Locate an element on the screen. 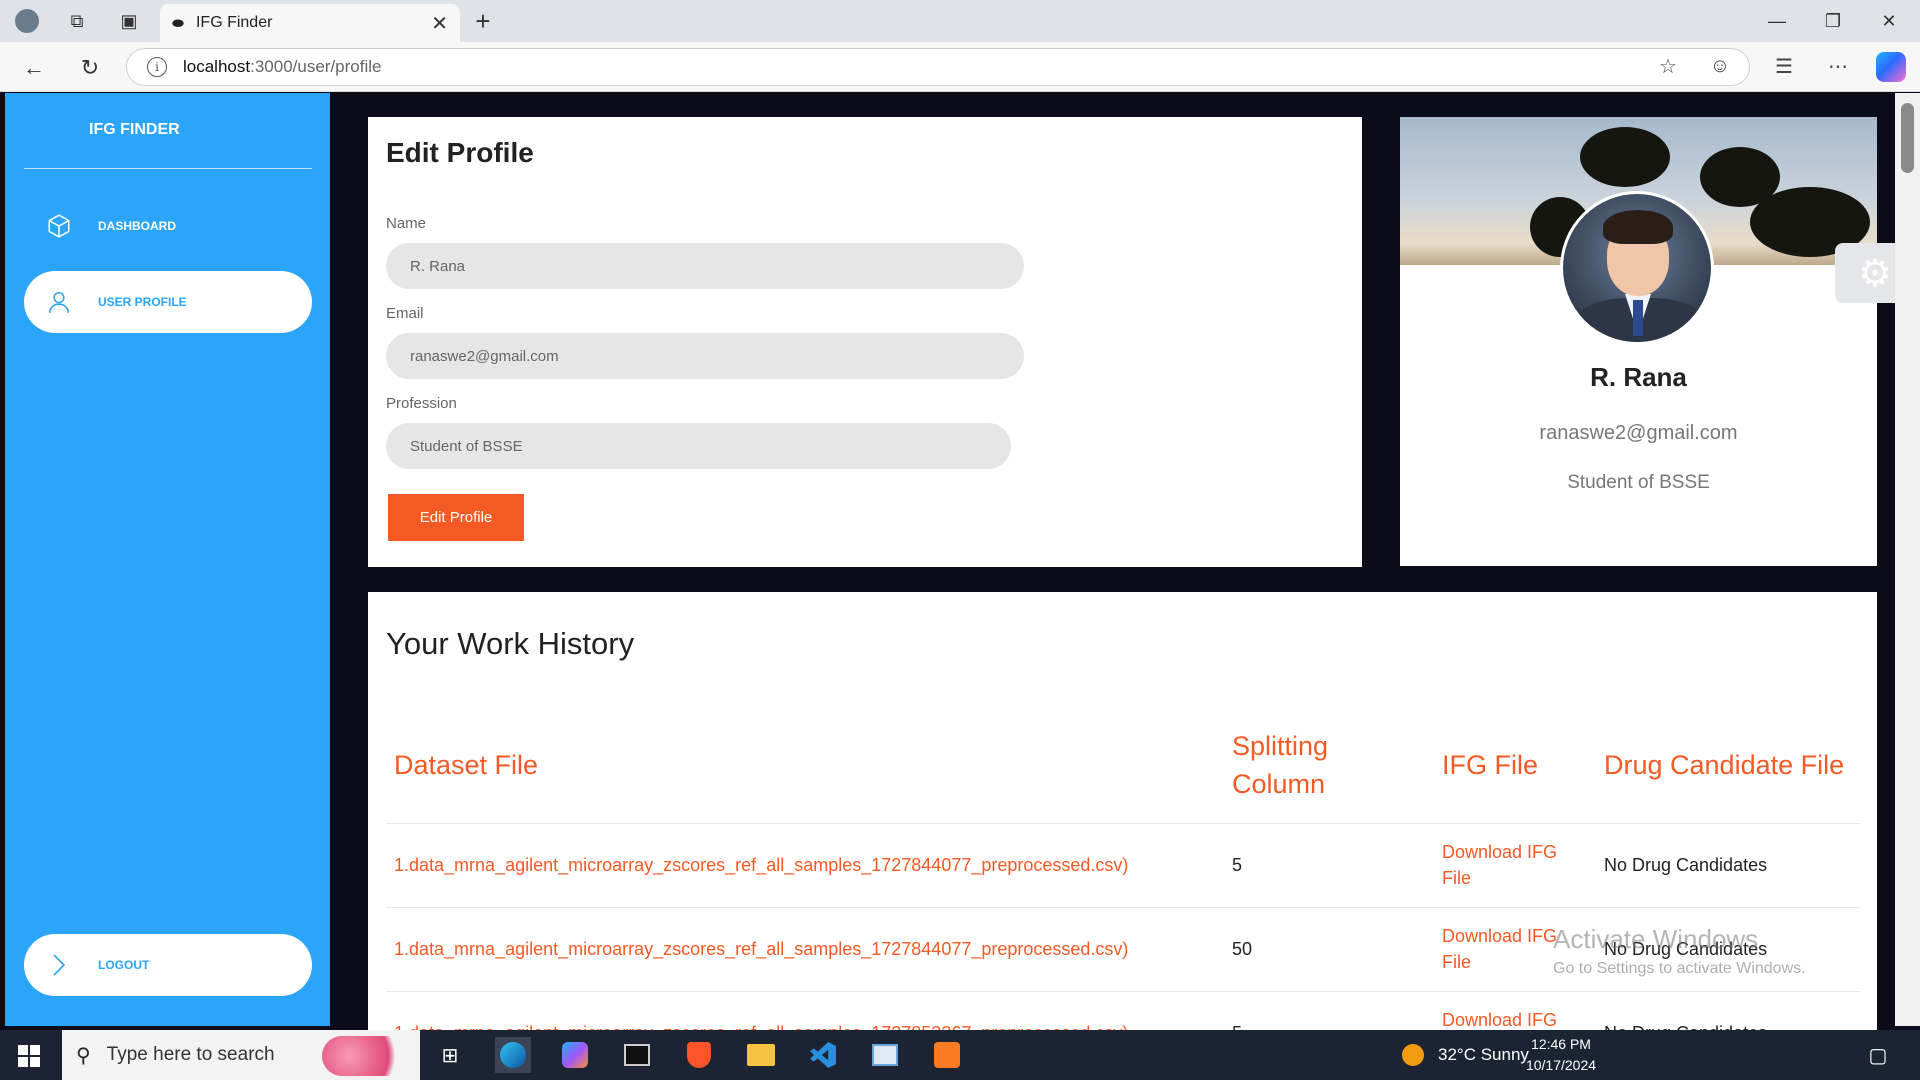 The height and width of the screenshot is (1080, 1920). sidebar-item-user-profile: USER PROFILE is located at coordinates (168, 302).